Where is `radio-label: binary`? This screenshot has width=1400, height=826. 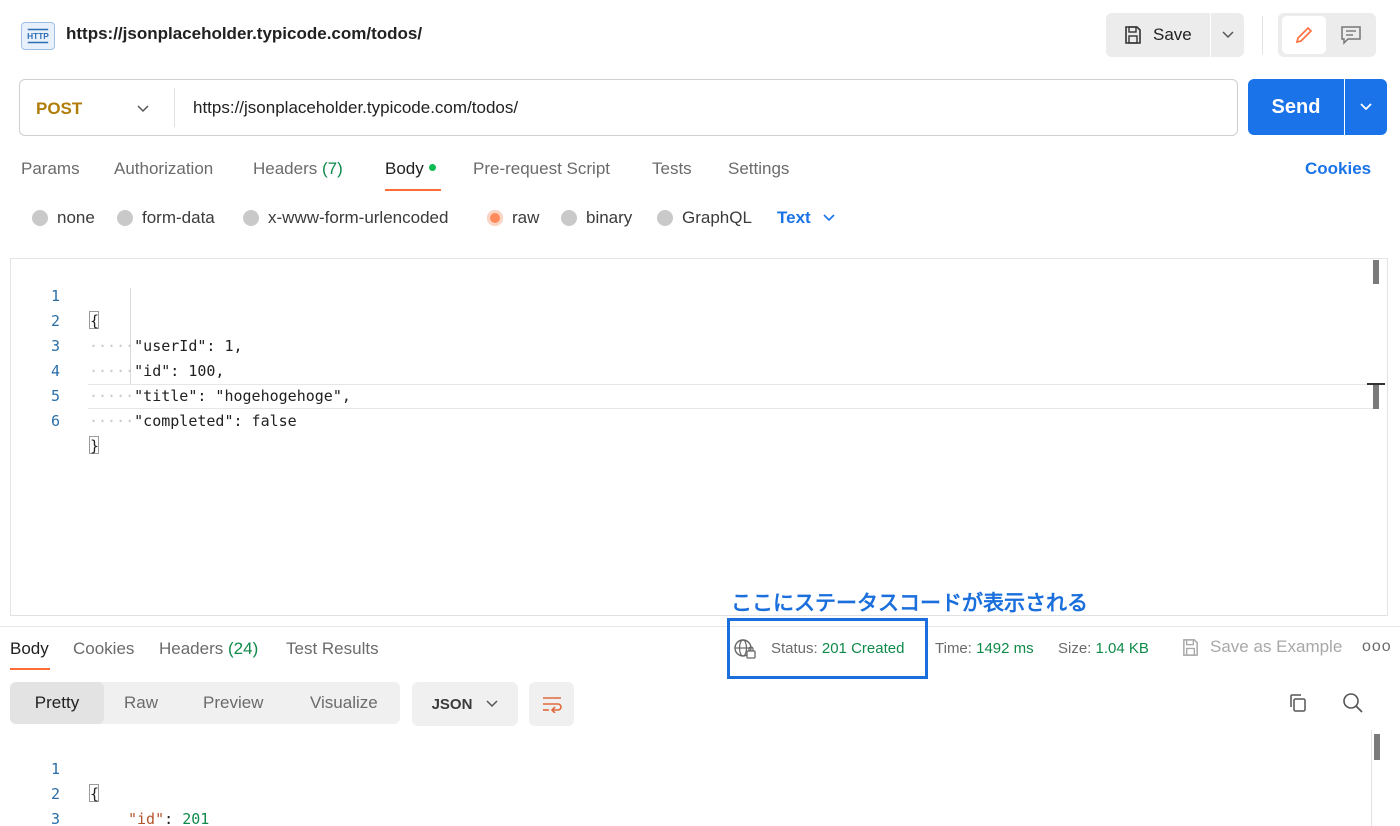 radio-label: binary is located at coordinates (609, 217).